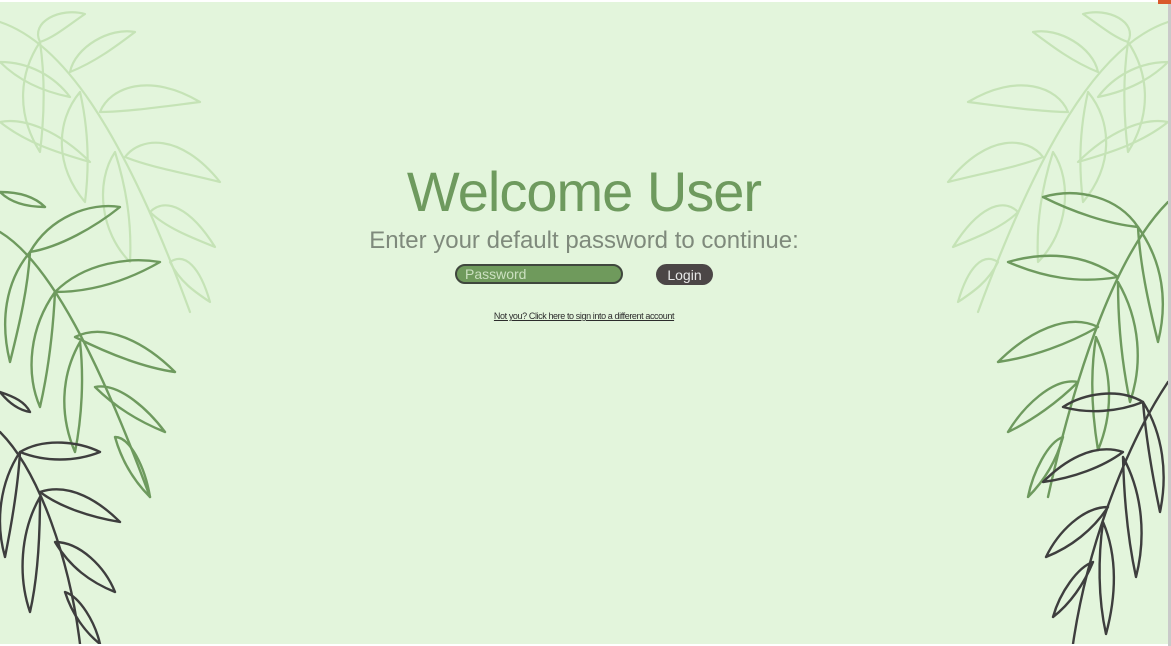 The width and height of the screenshot is (1171, 646). I want to click on password-input, so click(539, 274).